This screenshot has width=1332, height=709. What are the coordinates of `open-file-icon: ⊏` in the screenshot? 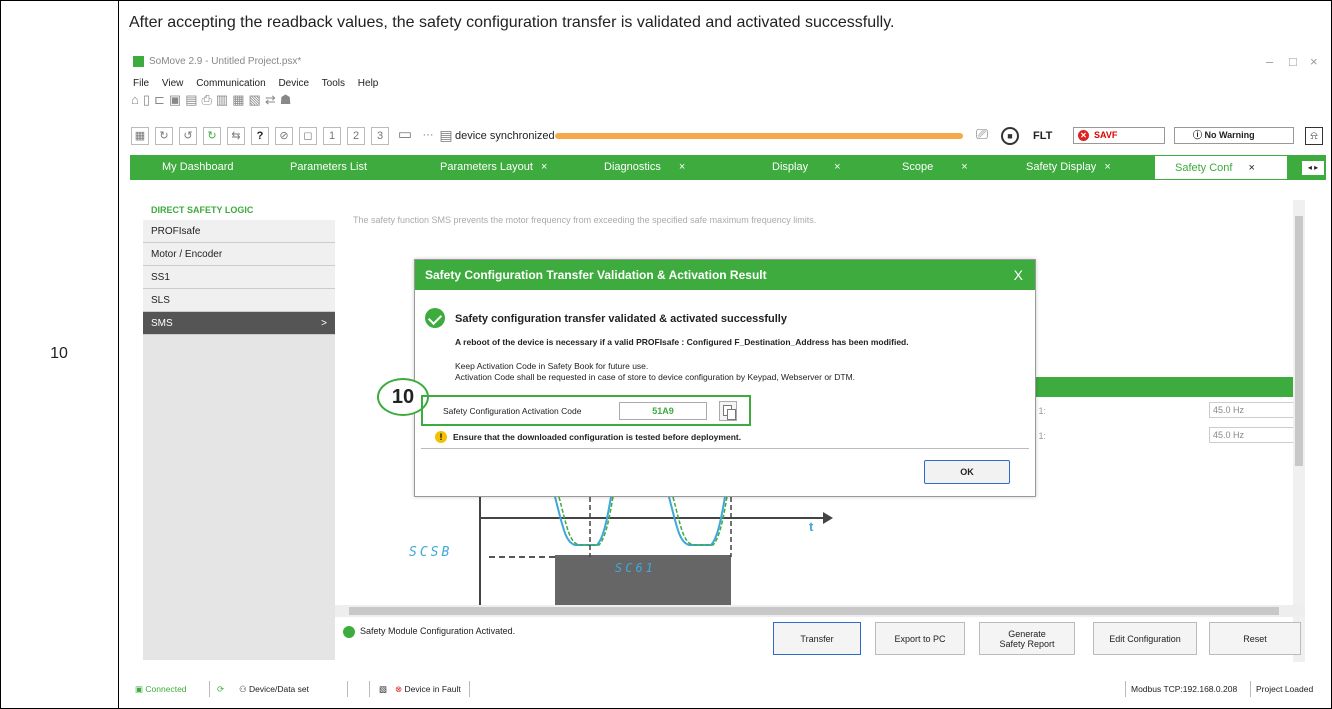 It's located at (159, 102).